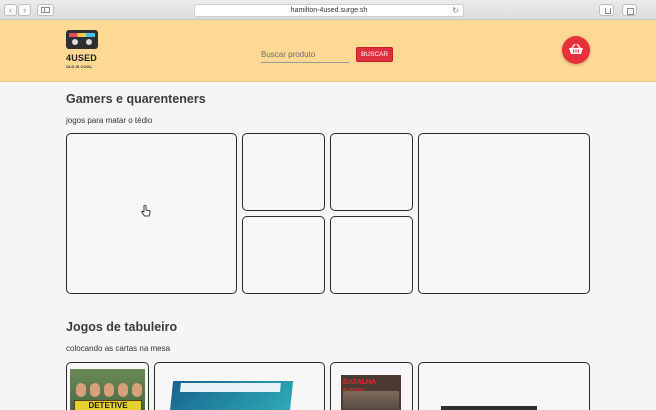 This screenshot has width=656, height=410. I want to click on section-subtitle-gamers: jogos para matar o tédio, so click(109, 120).